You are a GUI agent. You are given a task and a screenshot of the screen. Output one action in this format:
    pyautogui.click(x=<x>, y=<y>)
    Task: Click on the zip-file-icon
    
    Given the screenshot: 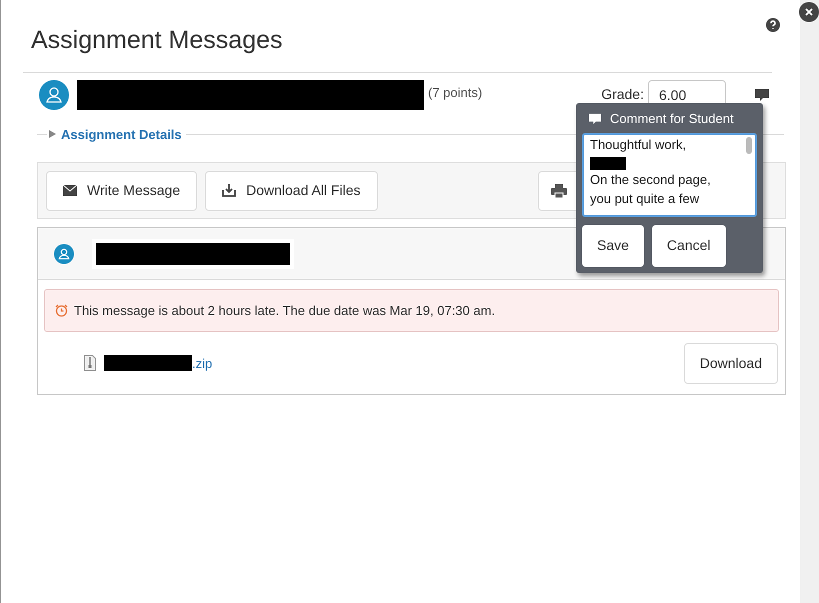 What is the action you would take?
    pyautogui.click(x=90, y=363)
    